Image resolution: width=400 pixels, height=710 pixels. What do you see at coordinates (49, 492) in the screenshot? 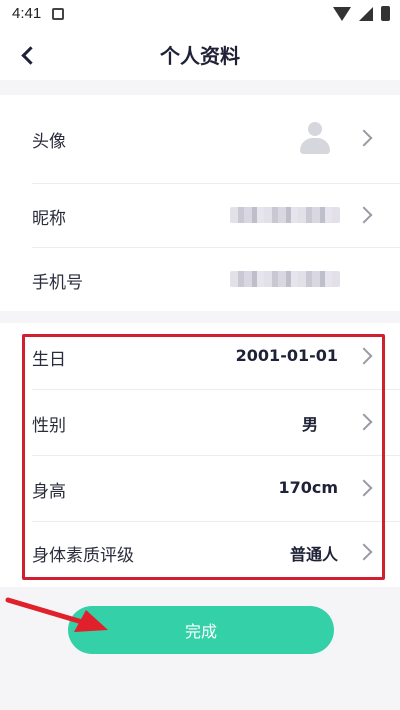
I see `height-label: 身高` at bounding box center [49, 492].